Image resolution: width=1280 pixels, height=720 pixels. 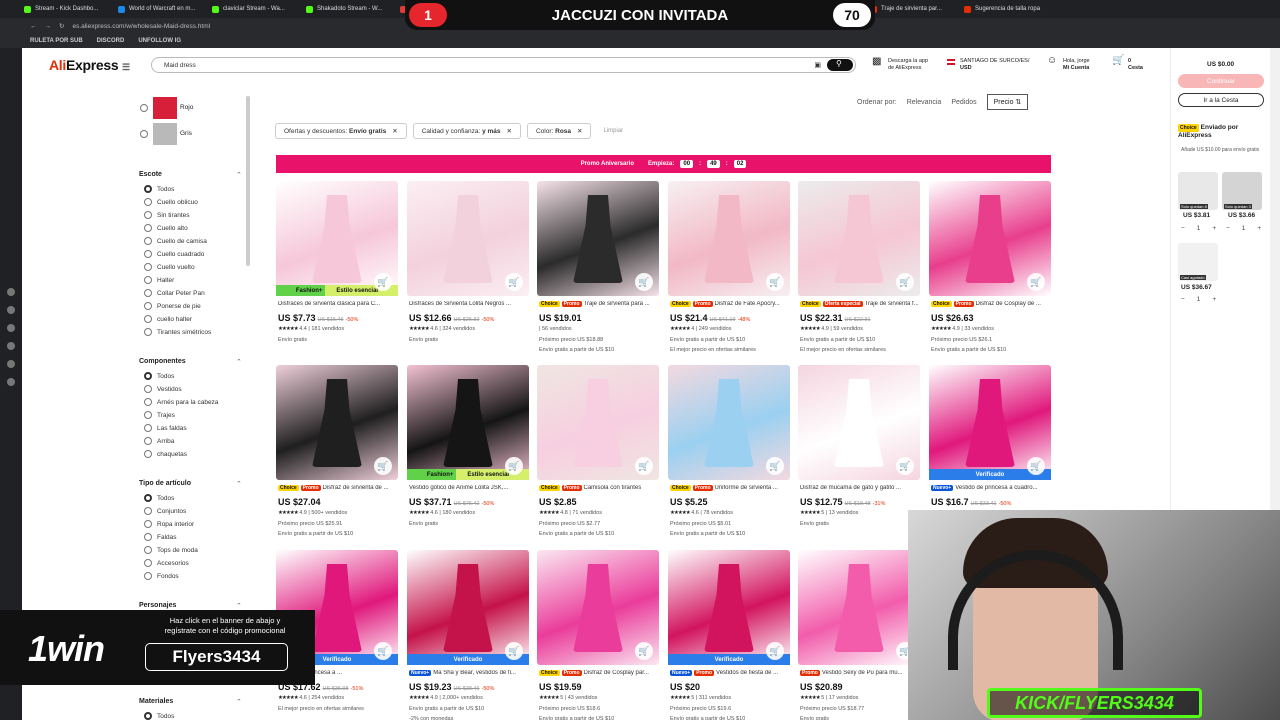 What do you see at coordinates (166, 228) in the screenshot?
I see `filter-option: Cuello alto` at bounding box center [166, 228].